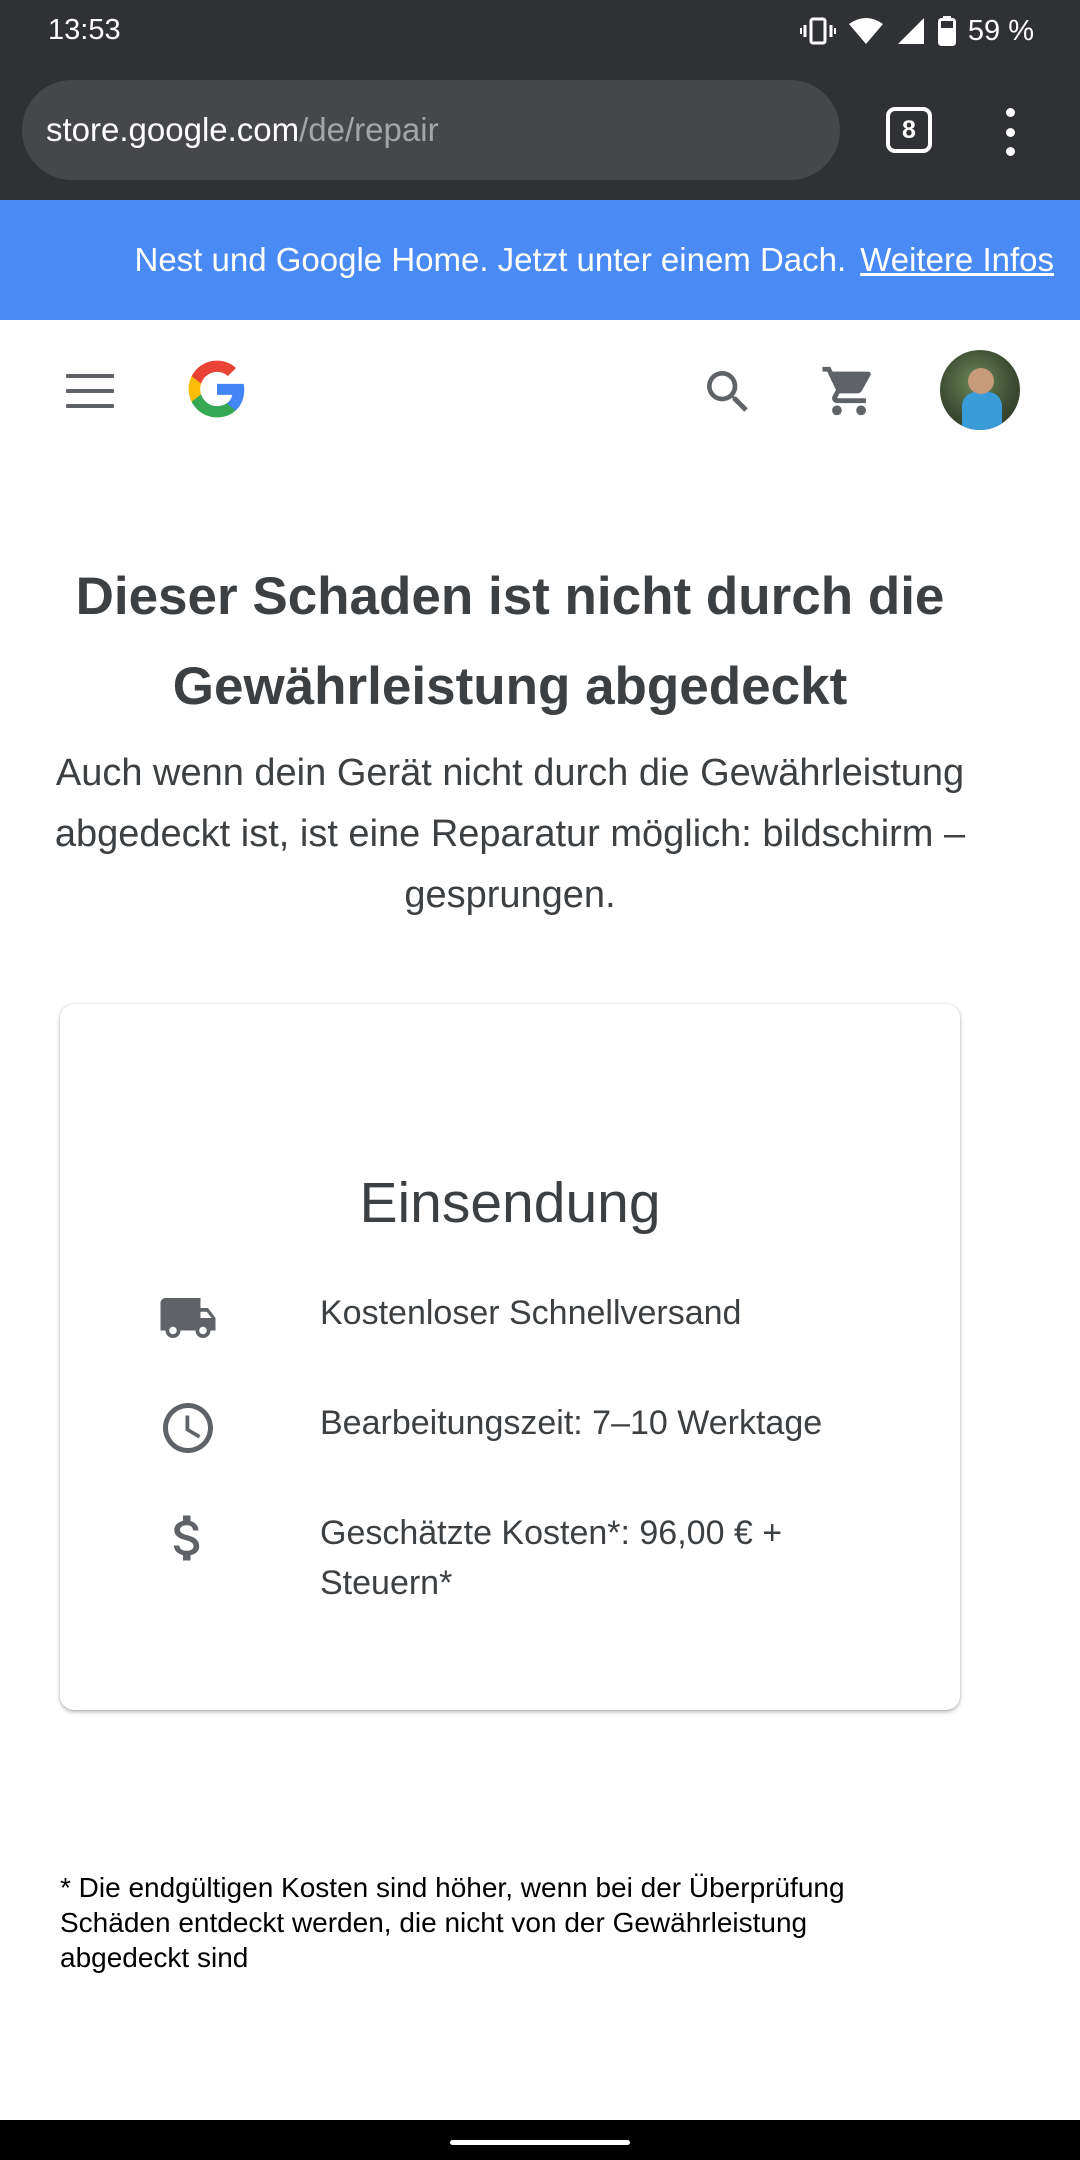 This screenshot has width=1080, height=2160. What do you see at coordinates (909, 130) in the screenshot?
I see `tab-switcher-button: 8` at bounding box center [909, 130].